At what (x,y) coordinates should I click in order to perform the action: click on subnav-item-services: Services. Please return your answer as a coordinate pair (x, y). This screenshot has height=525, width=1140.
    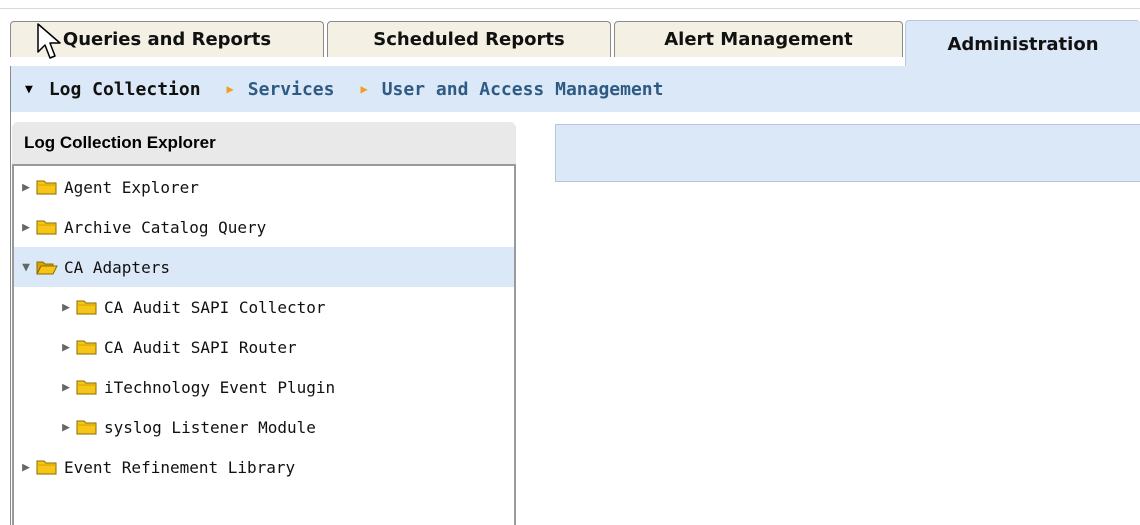
    Looking at the image, I should click on (291, 89).